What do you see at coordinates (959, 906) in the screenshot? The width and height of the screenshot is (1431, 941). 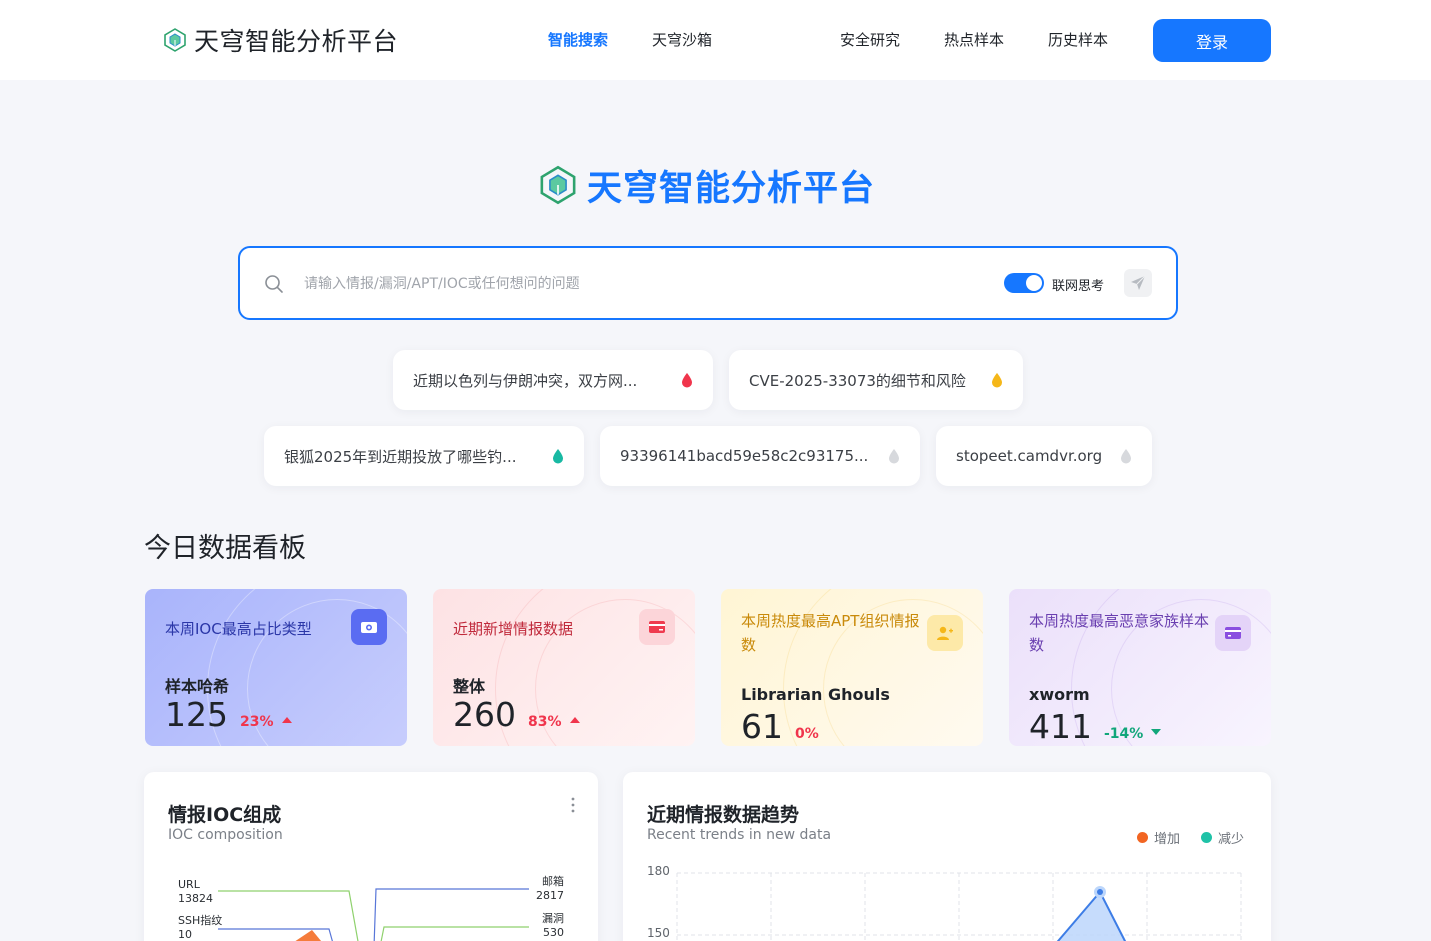 I see `trend-chart` at bounding box center [959, 906].